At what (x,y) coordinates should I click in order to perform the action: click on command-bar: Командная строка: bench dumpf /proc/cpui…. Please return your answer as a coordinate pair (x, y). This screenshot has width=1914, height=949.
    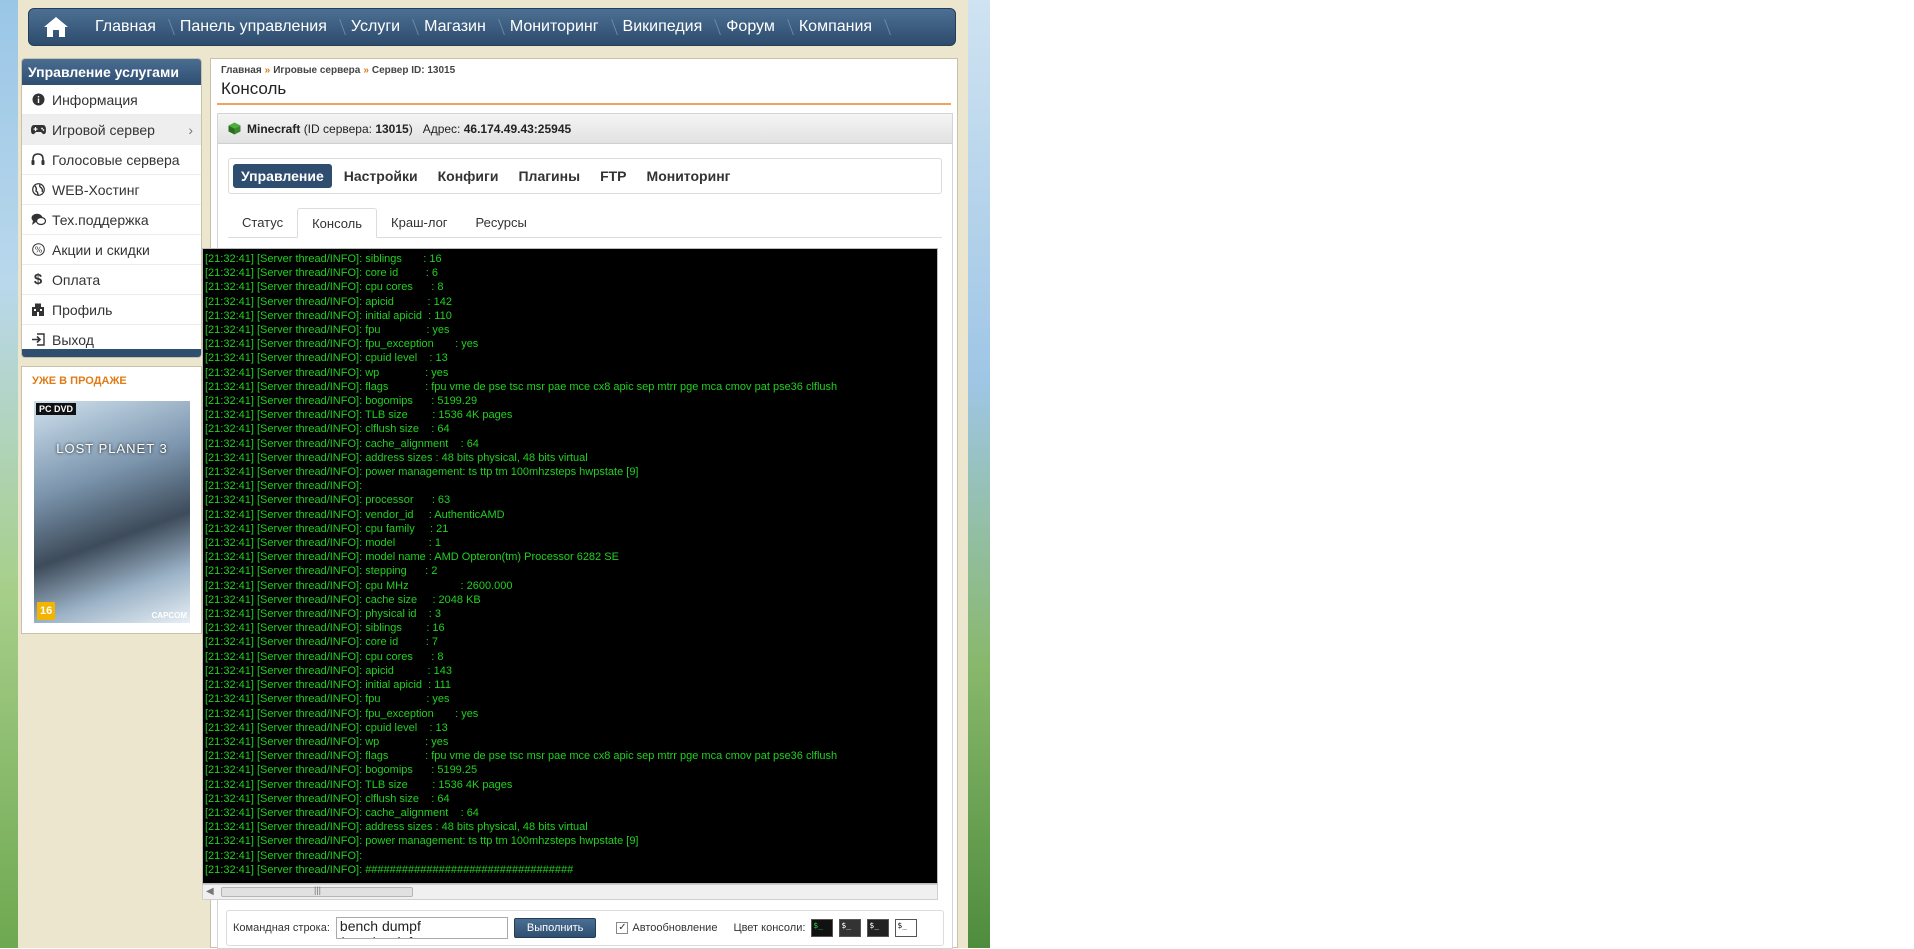
    Looking at the image, I should click on (585, 928).